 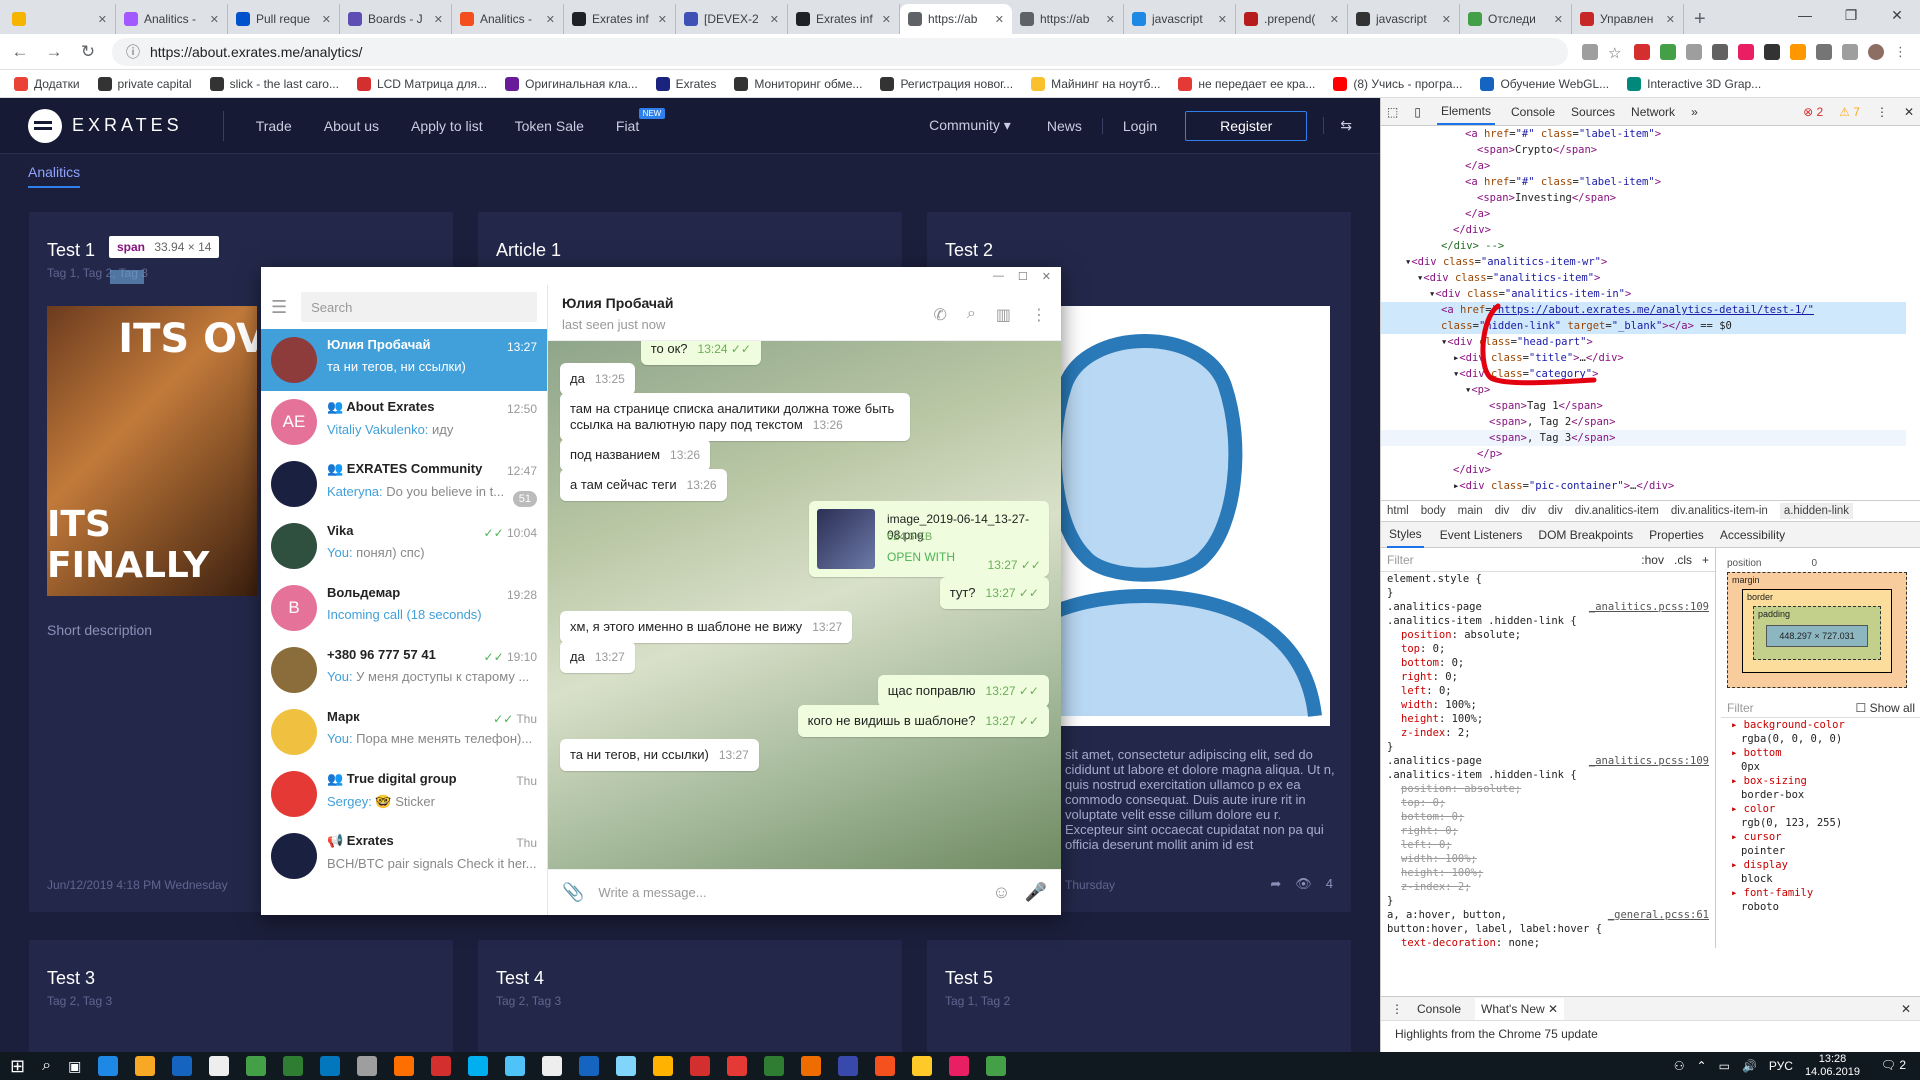 I want to click on dom-node-line: <span>, Tag 3</span>, so click(x=1643, y=438).